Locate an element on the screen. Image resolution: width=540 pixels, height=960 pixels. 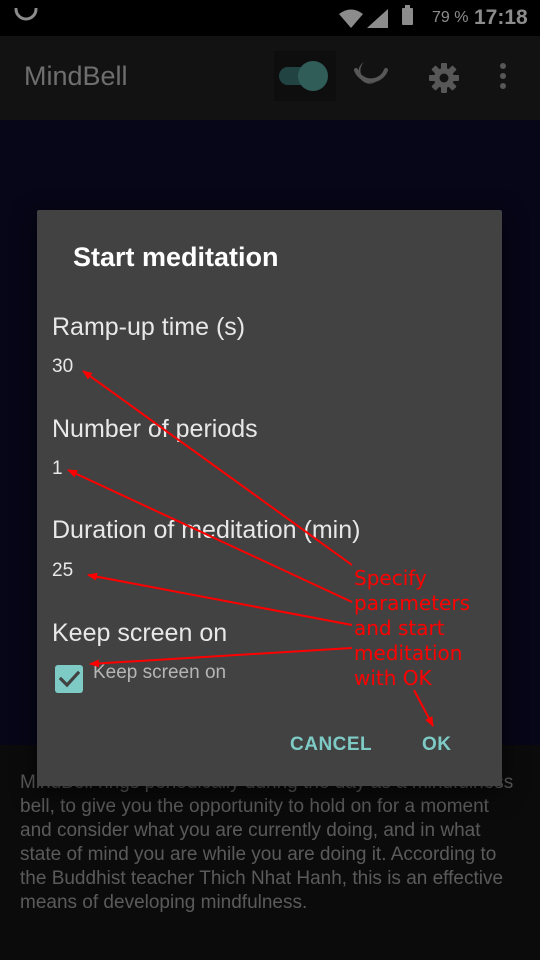
arrow-to-periods is located at coordinates (210, 536).